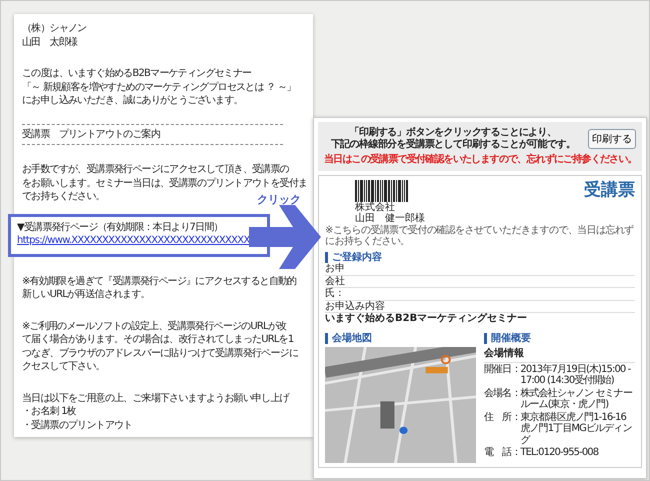 Image resolution: width=650 pixels, height=481 pixels. Describe the element at coordinates (165, 183) in the screenshot. I see `email-text-line: をお願いします。セミナー当日は、受講票のプリントアウトを受付ま` at that location.